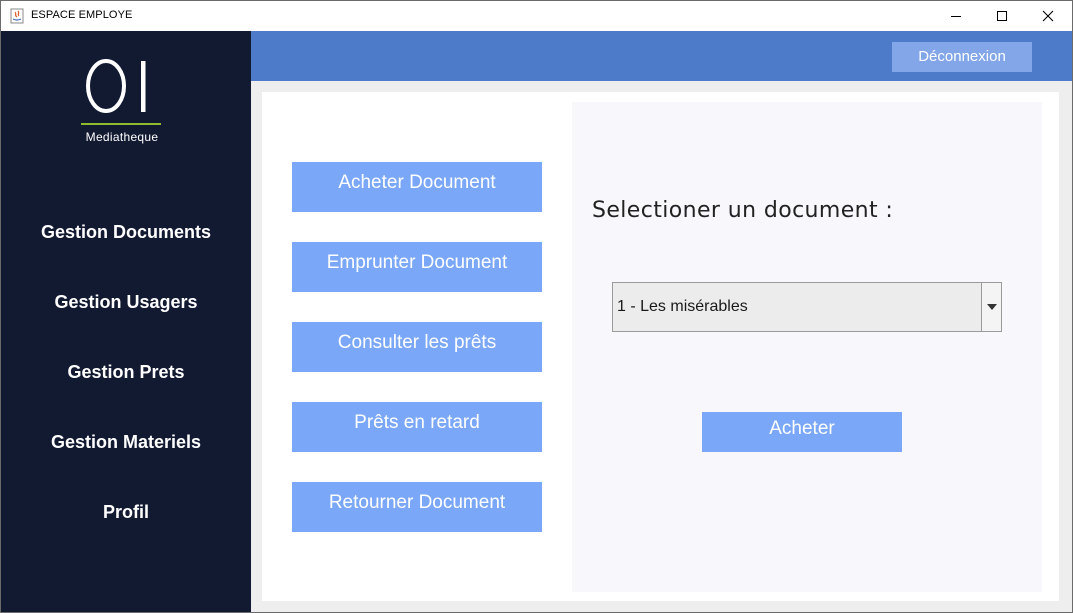 The image size is (1073, 613). I want to click on logo-caption: Mediatheque, so click(122, 137).